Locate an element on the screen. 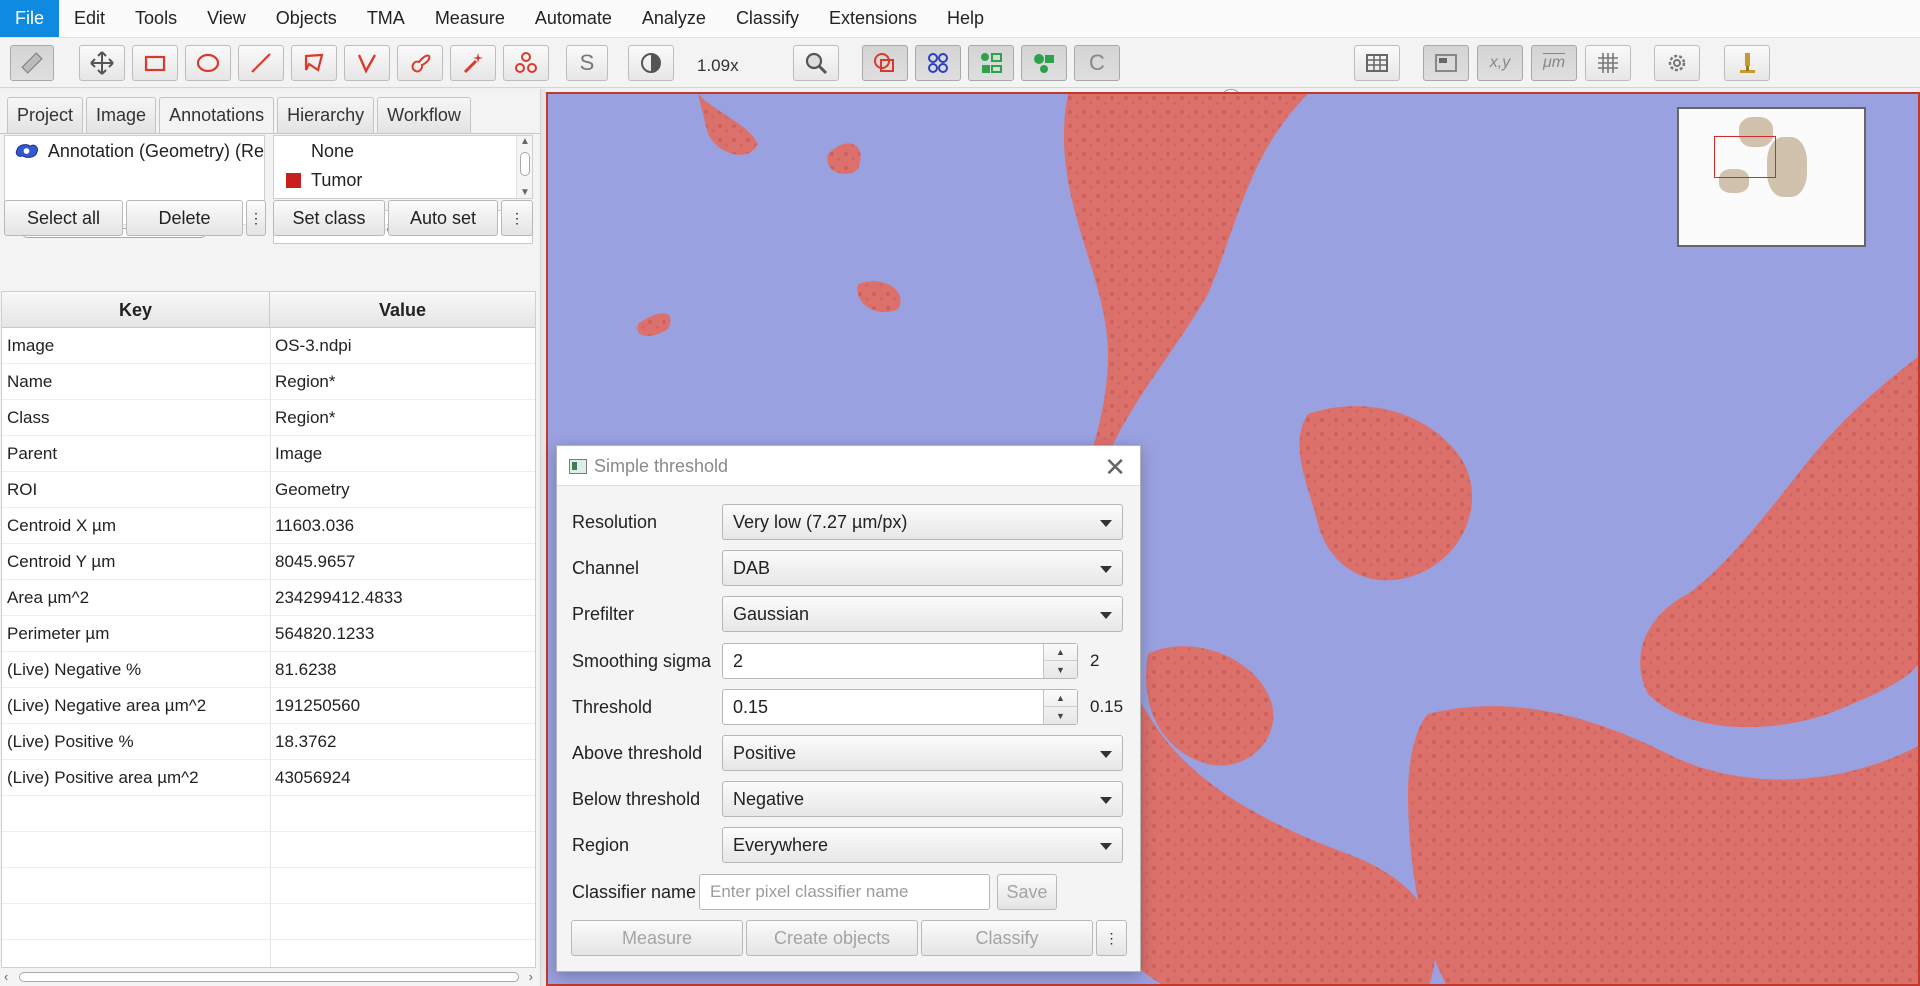 The height and width of the screenshot is (986, 1920). brightness-contrast-button is located at coordinates (651, 63).